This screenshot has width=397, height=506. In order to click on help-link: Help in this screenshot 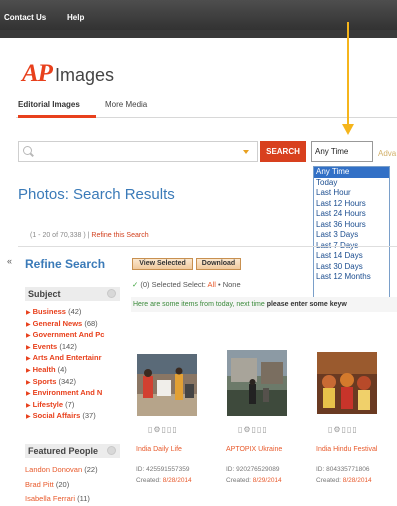, I will do `click(75, 17)`.